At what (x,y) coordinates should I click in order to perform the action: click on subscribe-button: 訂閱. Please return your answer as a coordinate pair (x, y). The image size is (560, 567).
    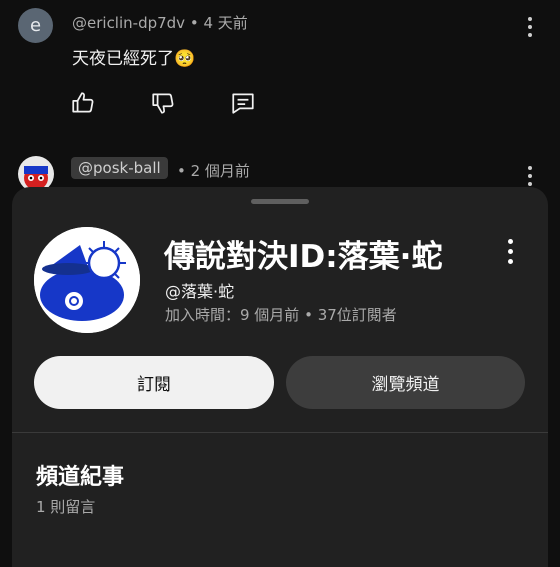
    Looking at the image, I should click on (154, 382).